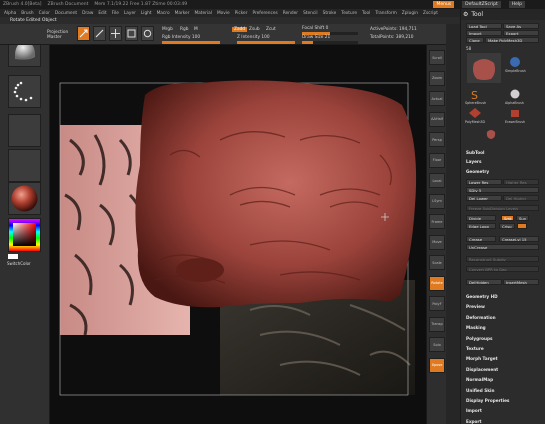  What do you see at coordinates (521, 282) in the screenshot?
I see `insert-mesh-button: InsertMesh` at bounding box center [521, 282].